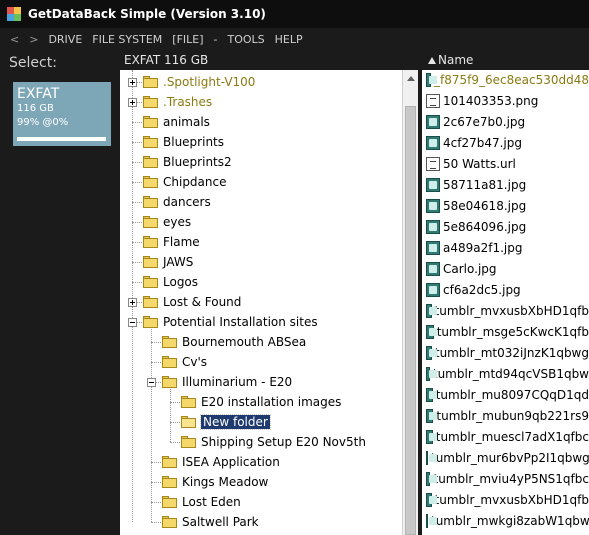  What do you see at coordinates (505, 226) in the screenshot?
I see `file-row: 5e864096.jpg` at bounding box center [505, 226].